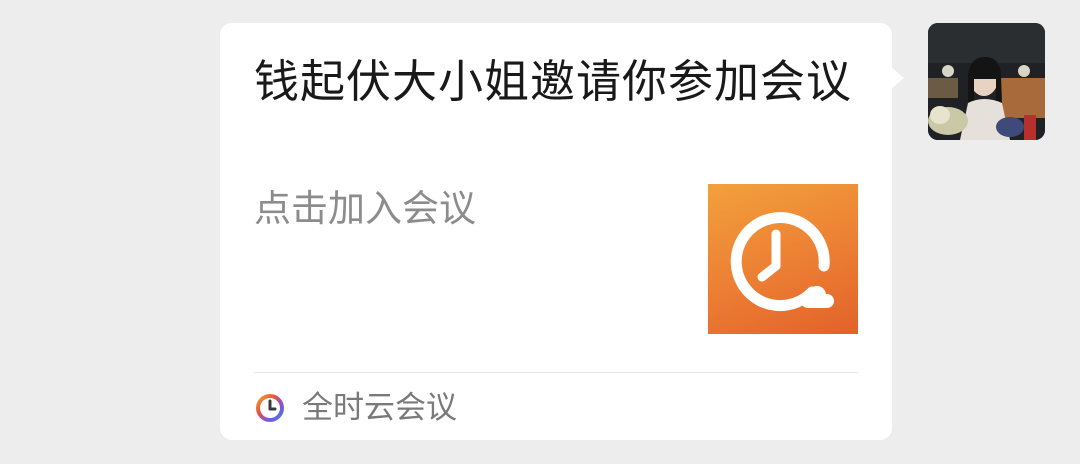  I want to click on user-avatar, so click(986, 81).